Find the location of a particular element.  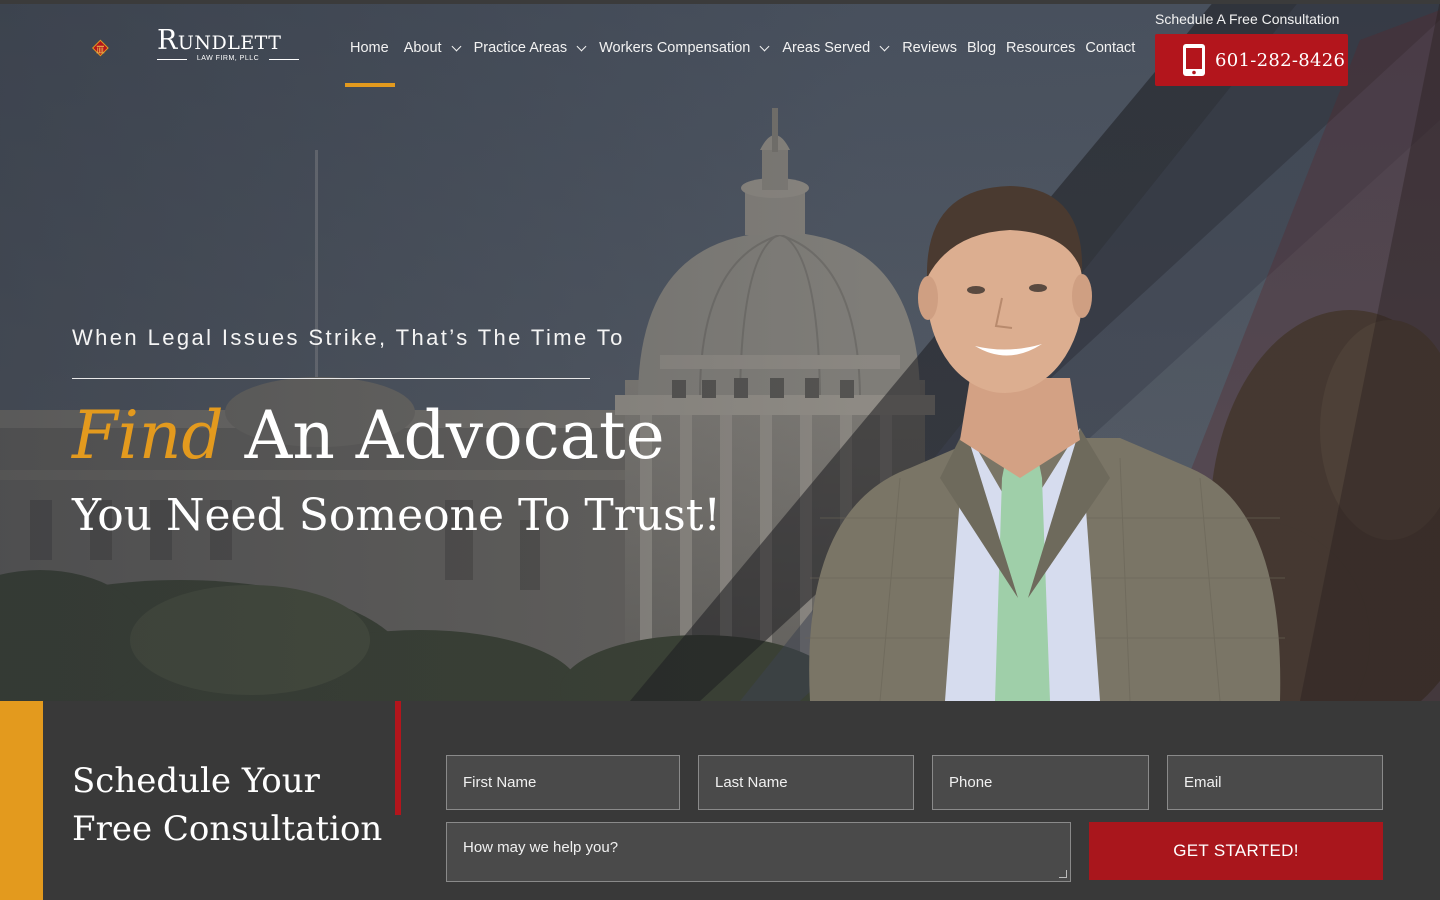

last-name-placeholder: Last Name is located at coordinates (751, 782).